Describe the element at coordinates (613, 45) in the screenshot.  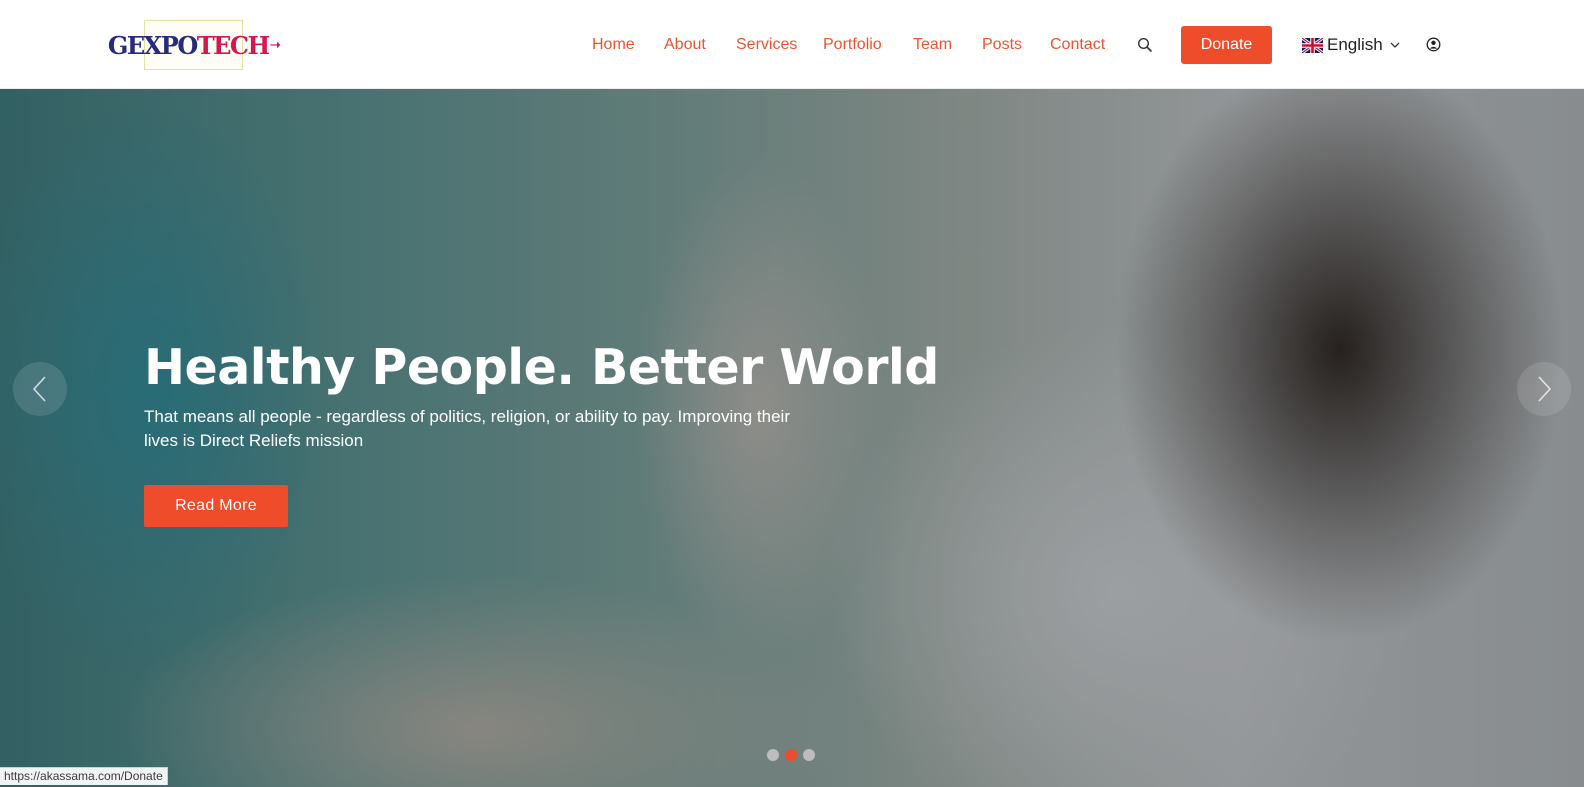
I see `nav-home: Home` at that location.